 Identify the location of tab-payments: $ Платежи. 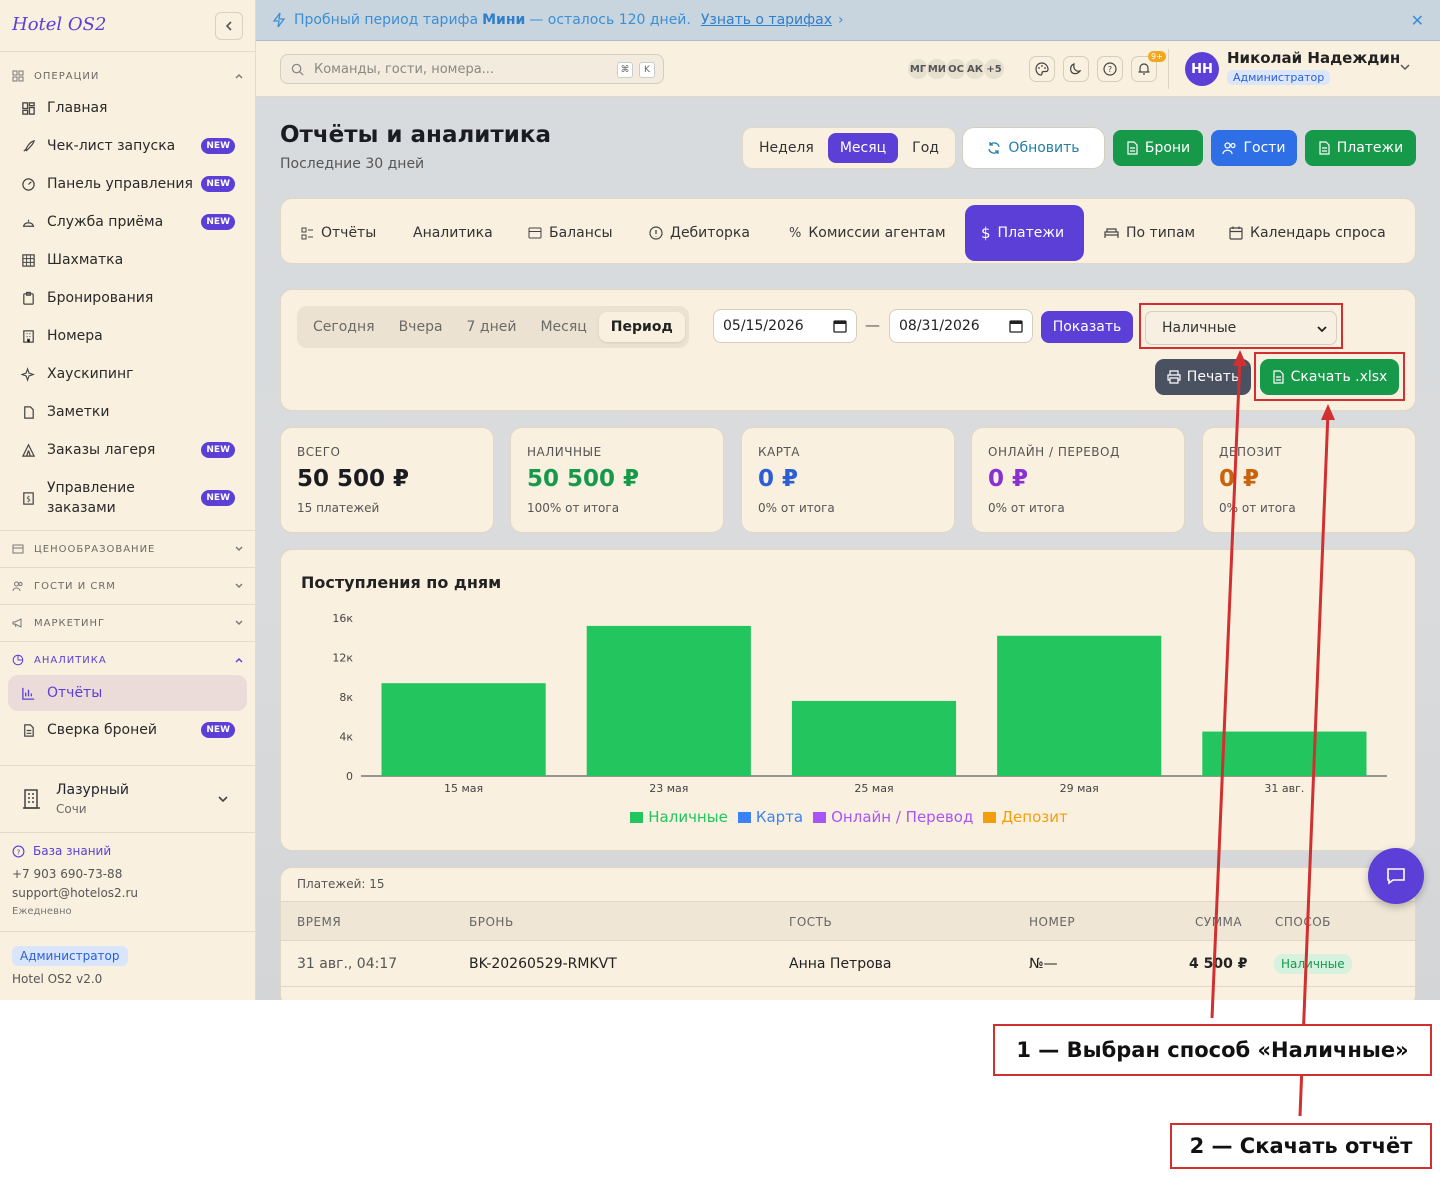
(1024, 233).